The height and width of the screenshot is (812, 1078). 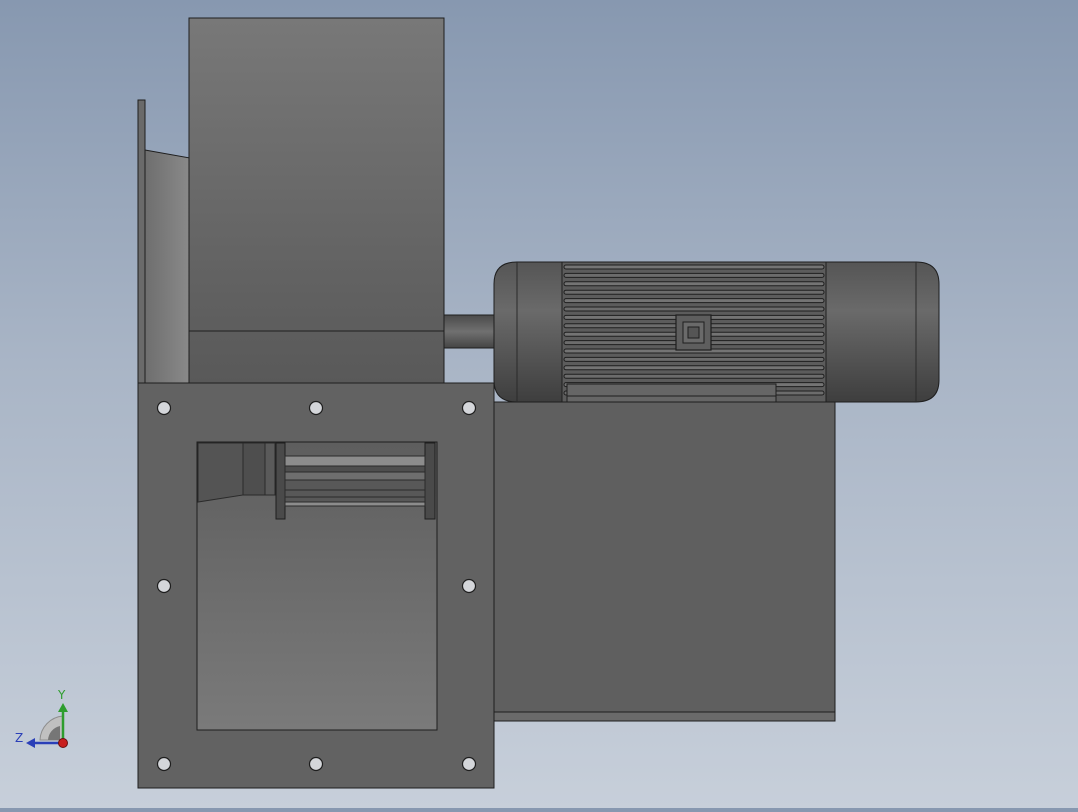 What do you see at coordinates (639, 716) in the screenshot?
I see `base-rail` at bounding box center [639, 716].